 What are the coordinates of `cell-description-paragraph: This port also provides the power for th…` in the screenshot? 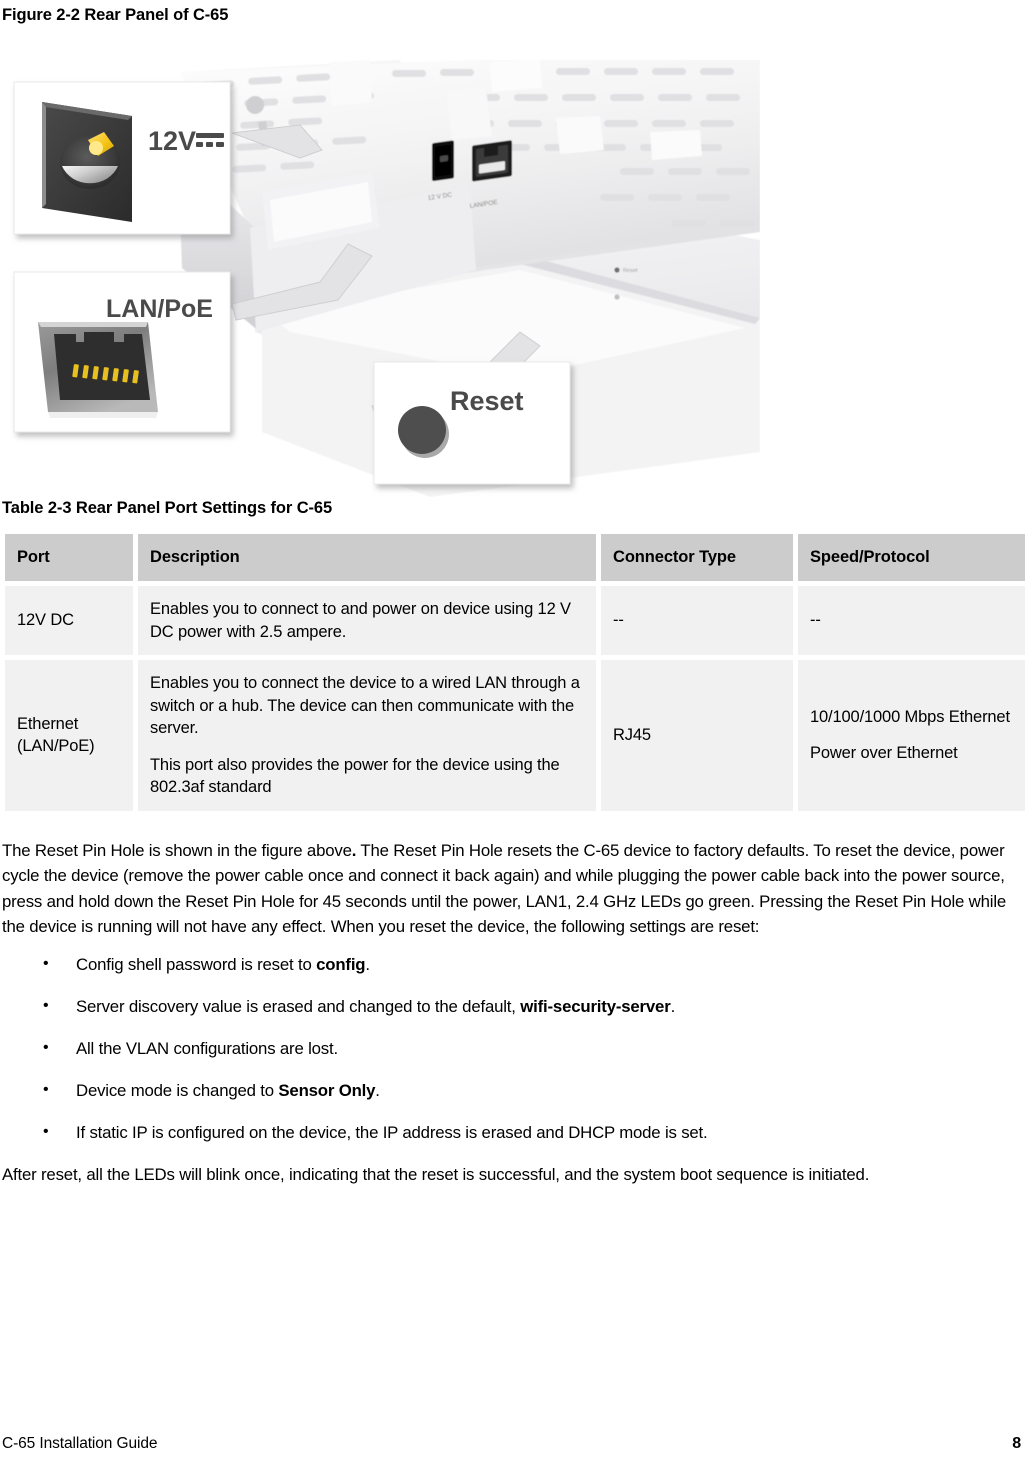 It's located at (355, 776).